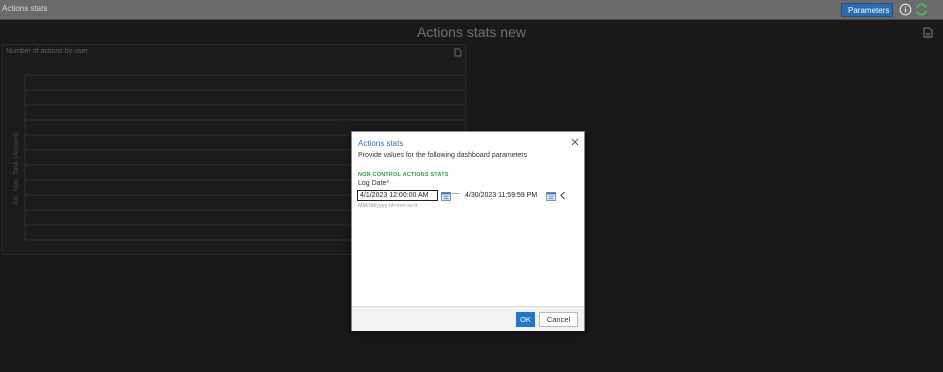 The image size is (943, 372). What do you see at coordinates (525, 319) in the screenshot?
I see `ok-button: OK` at bounding box center [525, 319].